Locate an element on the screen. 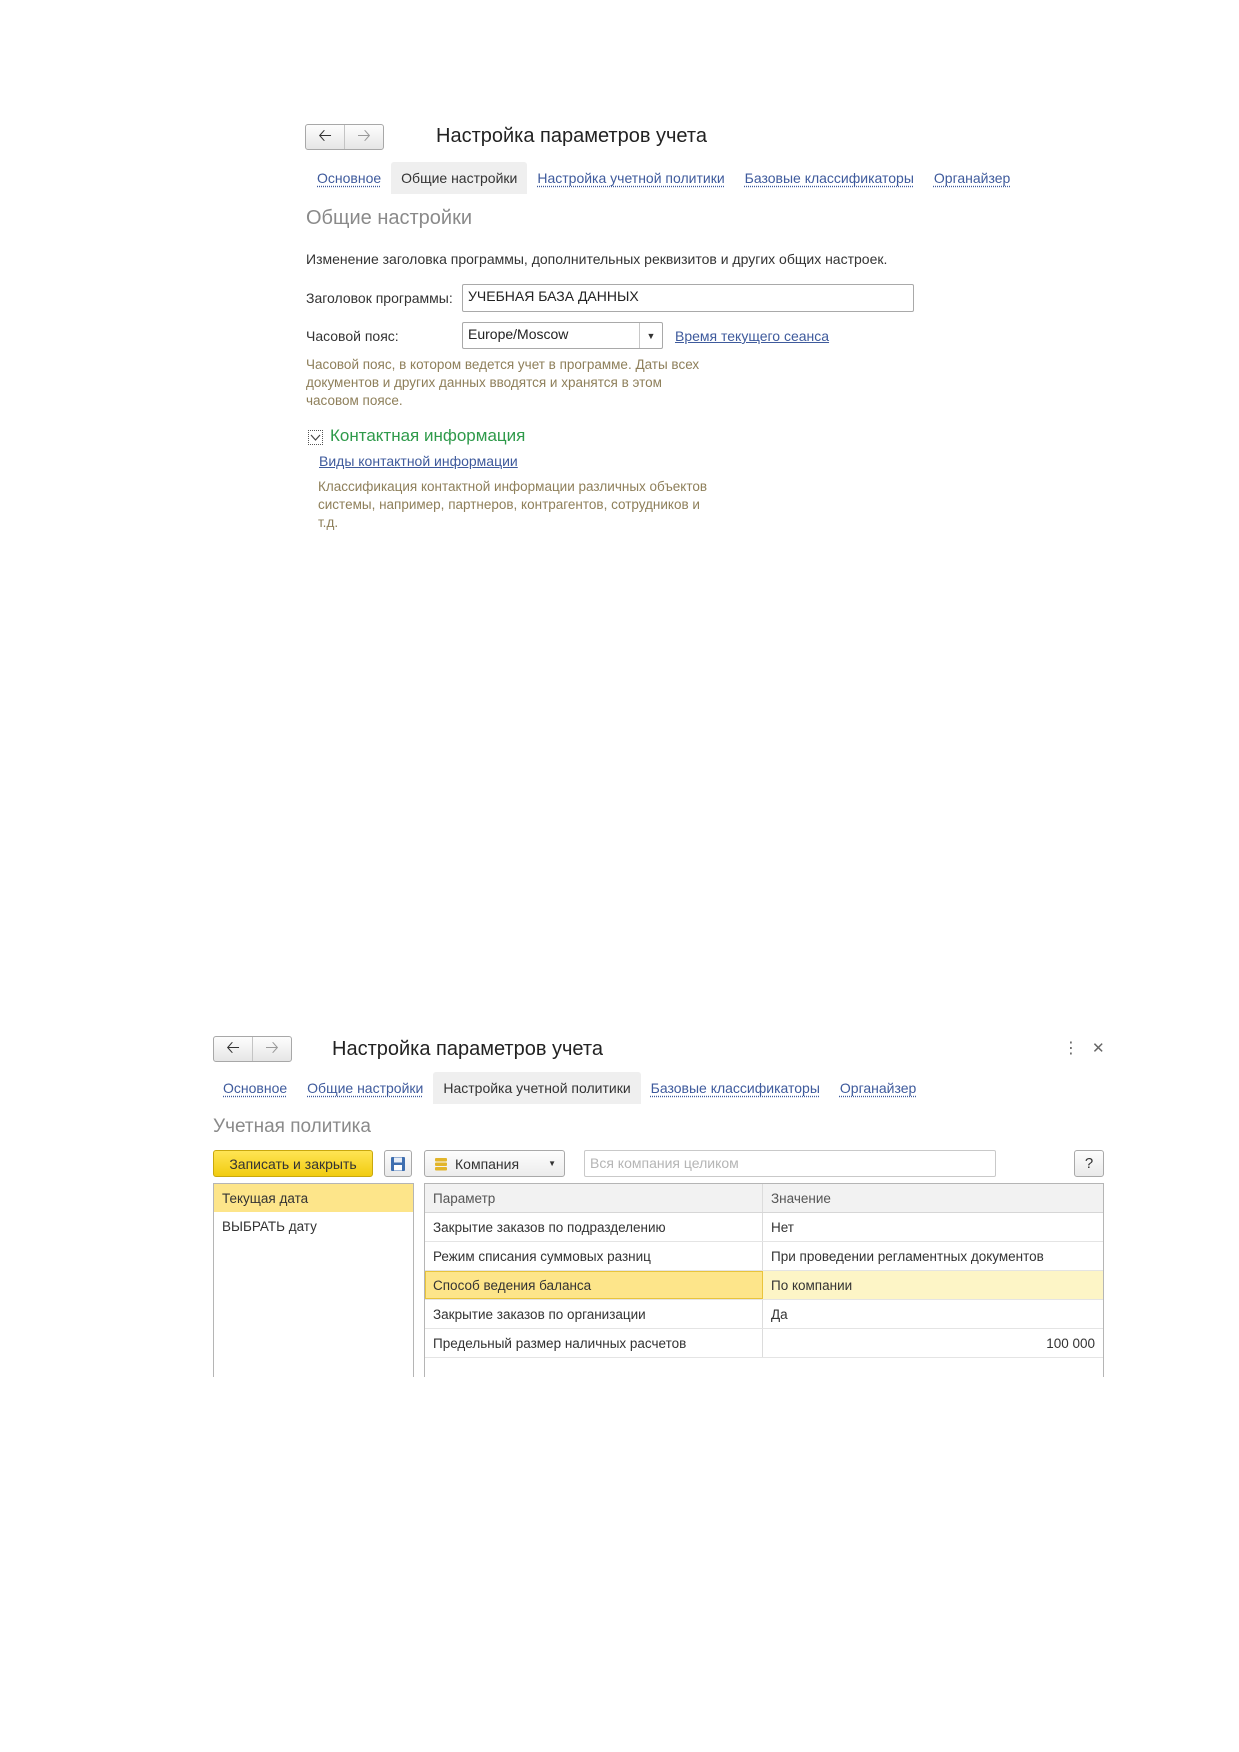 The height and width of the screenshot is (1752, 1239). cell-parameter: Режим списания суммовых разниц is located at coordinates (594, 1256).